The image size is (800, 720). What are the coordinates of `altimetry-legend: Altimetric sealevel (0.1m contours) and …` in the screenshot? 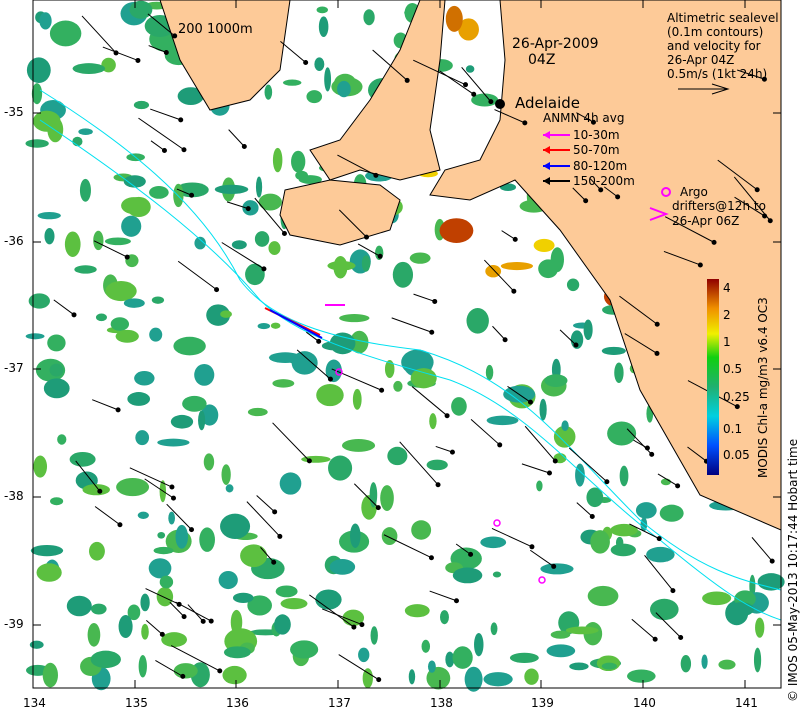 It's located at (723, 46).